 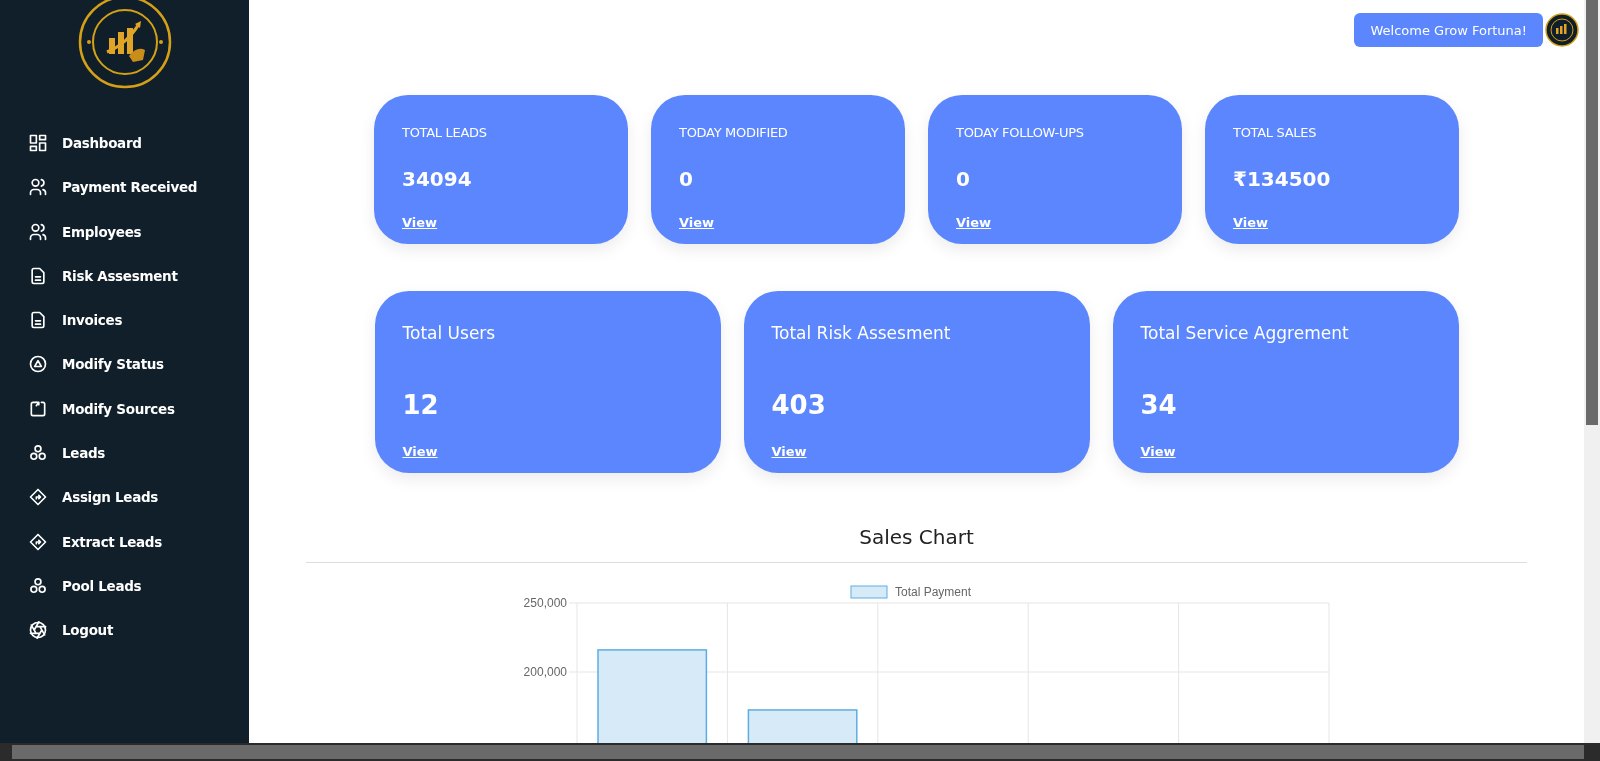 What do you see at coordinates (138, 630) in the screenshot?
I see `sidebar-item: Logout` at bounding box center [138, 630].